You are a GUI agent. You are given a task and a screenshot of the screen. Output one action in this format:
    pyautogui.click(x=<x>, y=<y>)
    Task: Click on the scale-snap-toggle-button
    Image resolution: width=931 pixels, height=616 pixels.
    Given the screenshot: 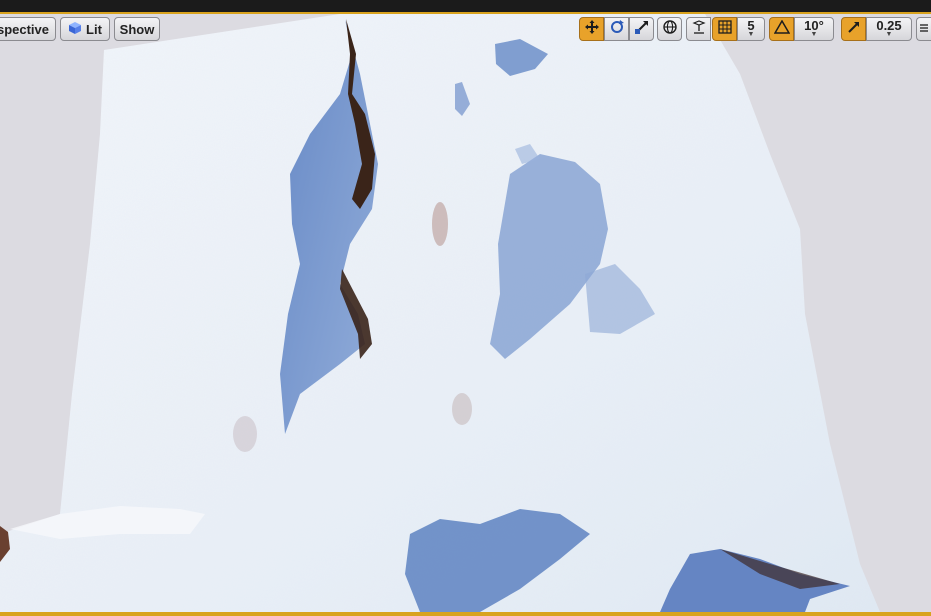 What is the action you would take?
    pyautogui.click(x=853, y=29)
    